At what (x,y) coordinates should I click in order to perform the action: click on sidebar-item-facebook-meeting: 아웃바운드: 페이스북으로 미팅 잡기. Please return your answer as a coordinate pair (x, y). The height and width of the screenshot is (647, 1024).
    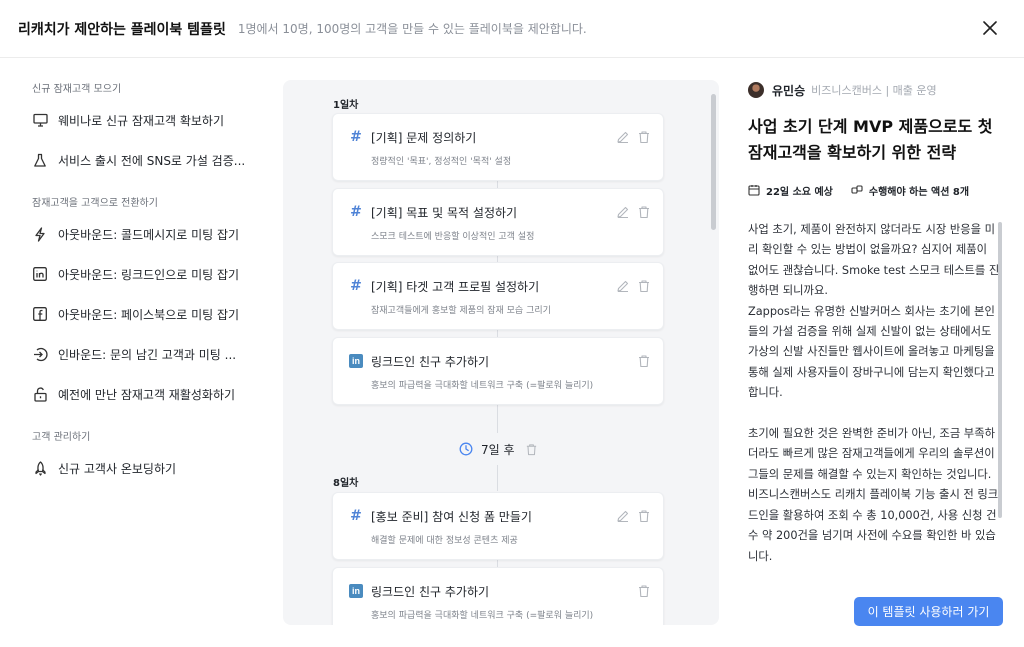
    Looking at the image, I should click on (134, 314).